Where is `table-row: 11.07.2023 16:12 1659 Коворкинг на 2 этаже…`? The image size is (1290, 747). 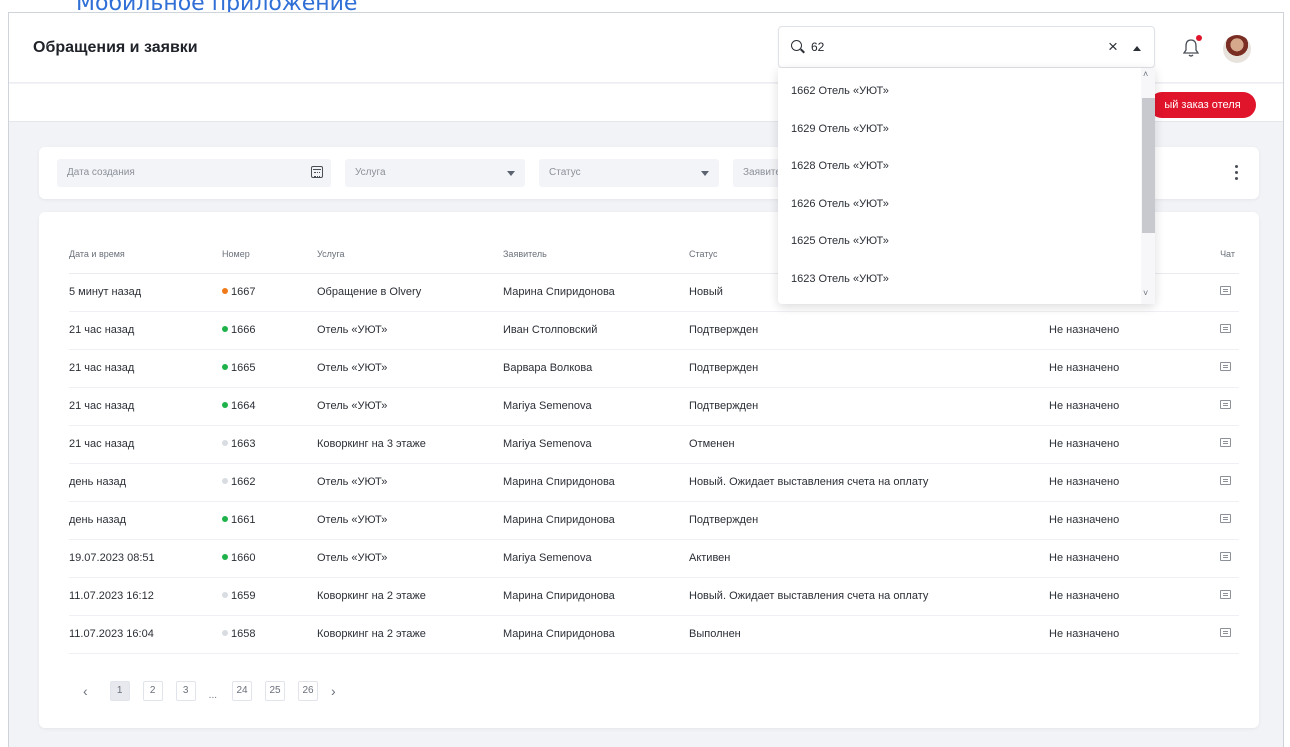 table-row: 11.07.2023 16:12 1659 Коворкинг на 2 этаже… is located at coordinates (654, 596).